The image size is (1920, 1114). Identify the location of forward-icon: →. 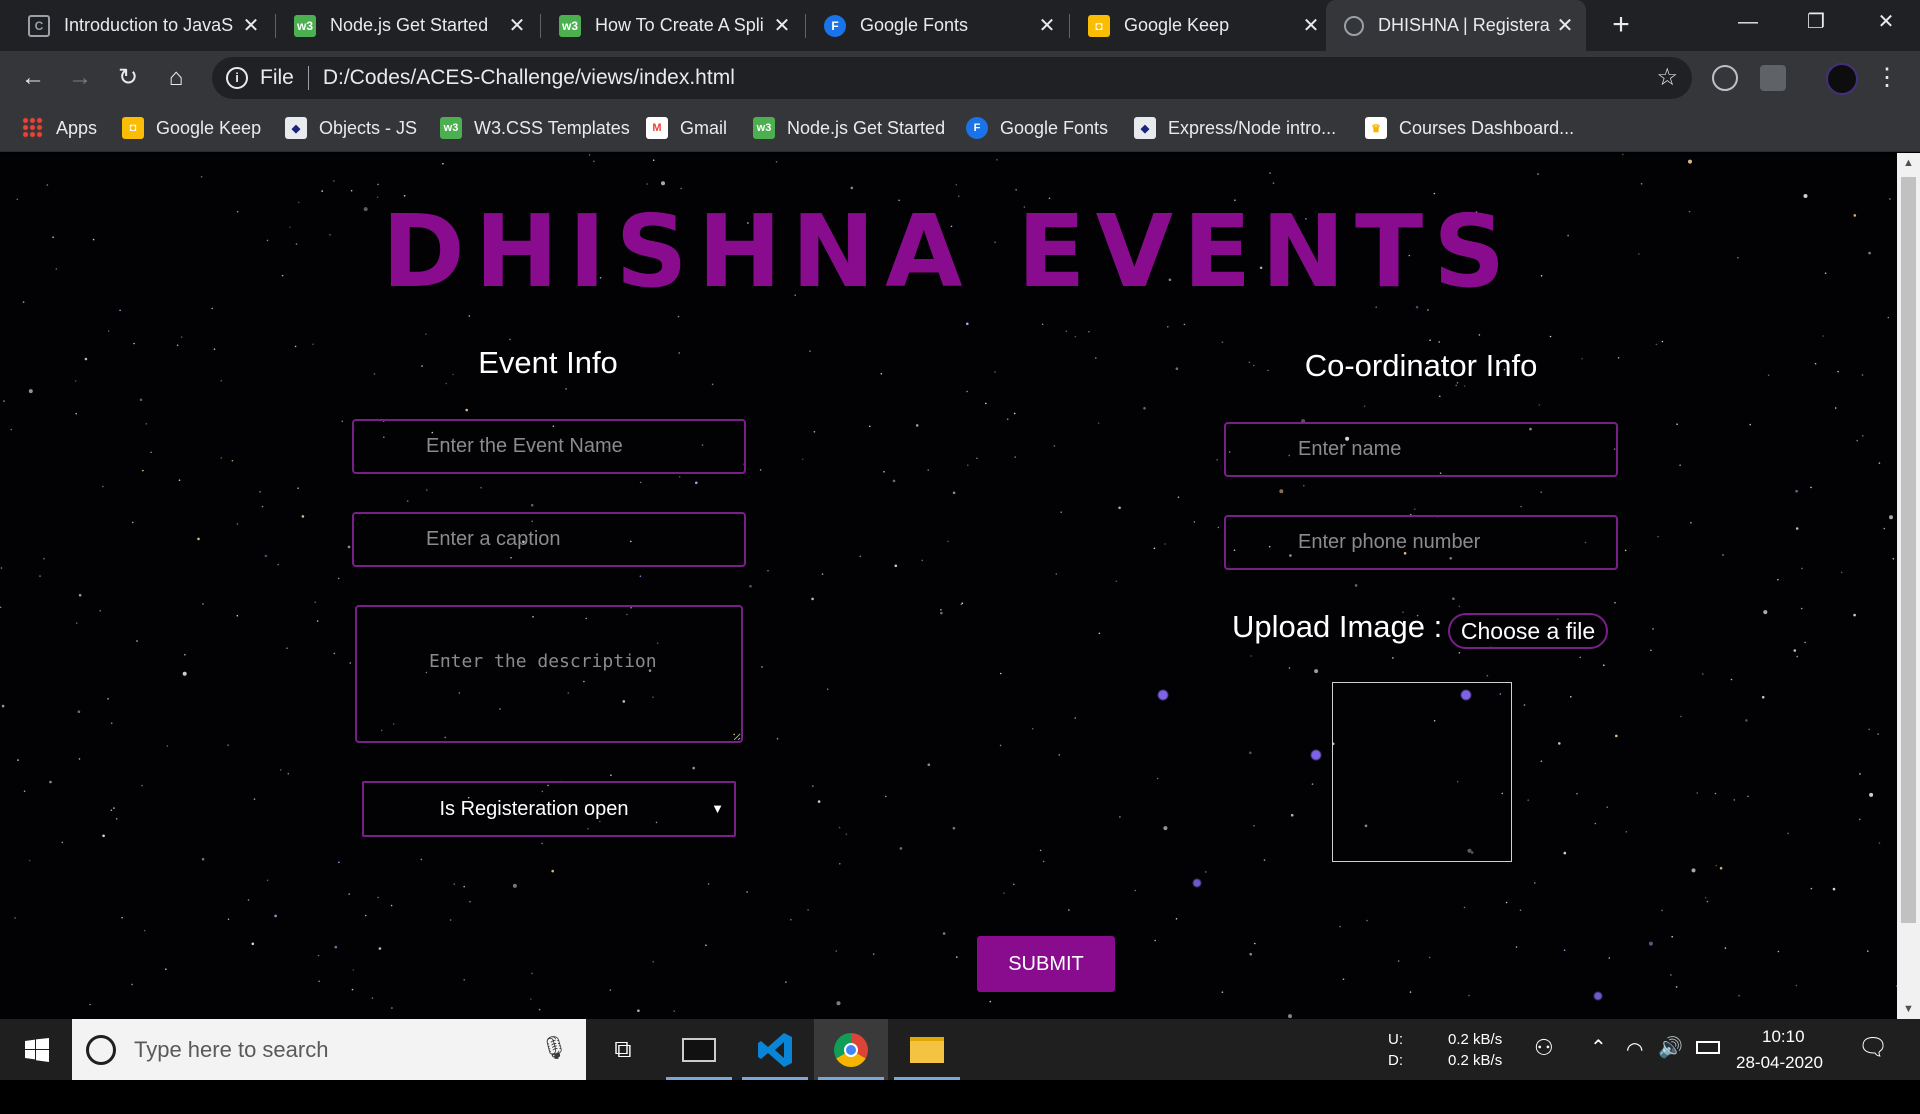
(80, 78).